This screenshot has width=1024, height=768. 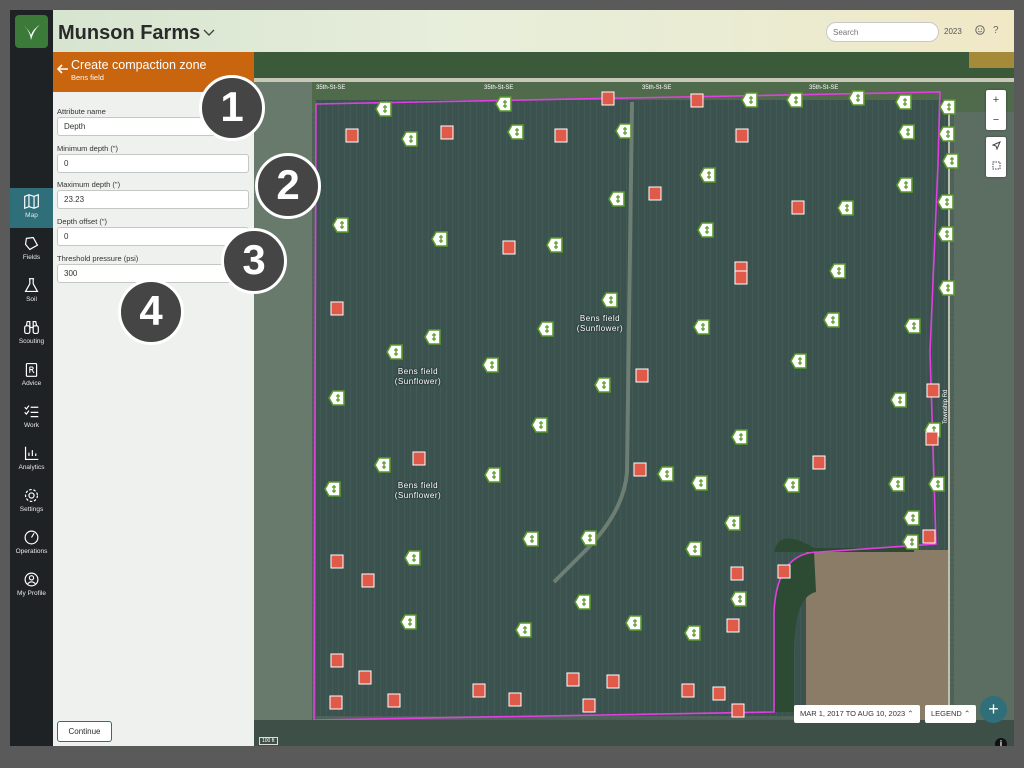 What do you see at coordinates (31, 586) in the screenshot?
I see `nav-item-my-profile: My Profile` at bounding box center [31, 586].